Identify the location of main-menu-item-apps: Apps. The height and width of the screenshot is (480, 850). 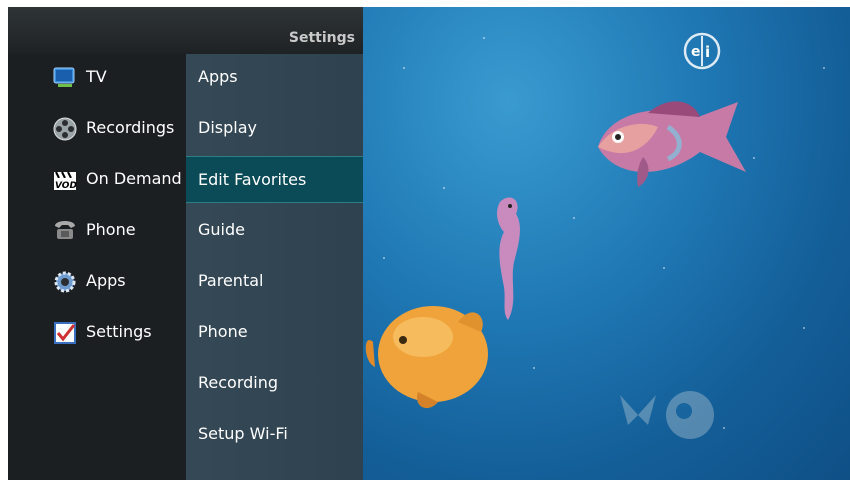
(97, 283).